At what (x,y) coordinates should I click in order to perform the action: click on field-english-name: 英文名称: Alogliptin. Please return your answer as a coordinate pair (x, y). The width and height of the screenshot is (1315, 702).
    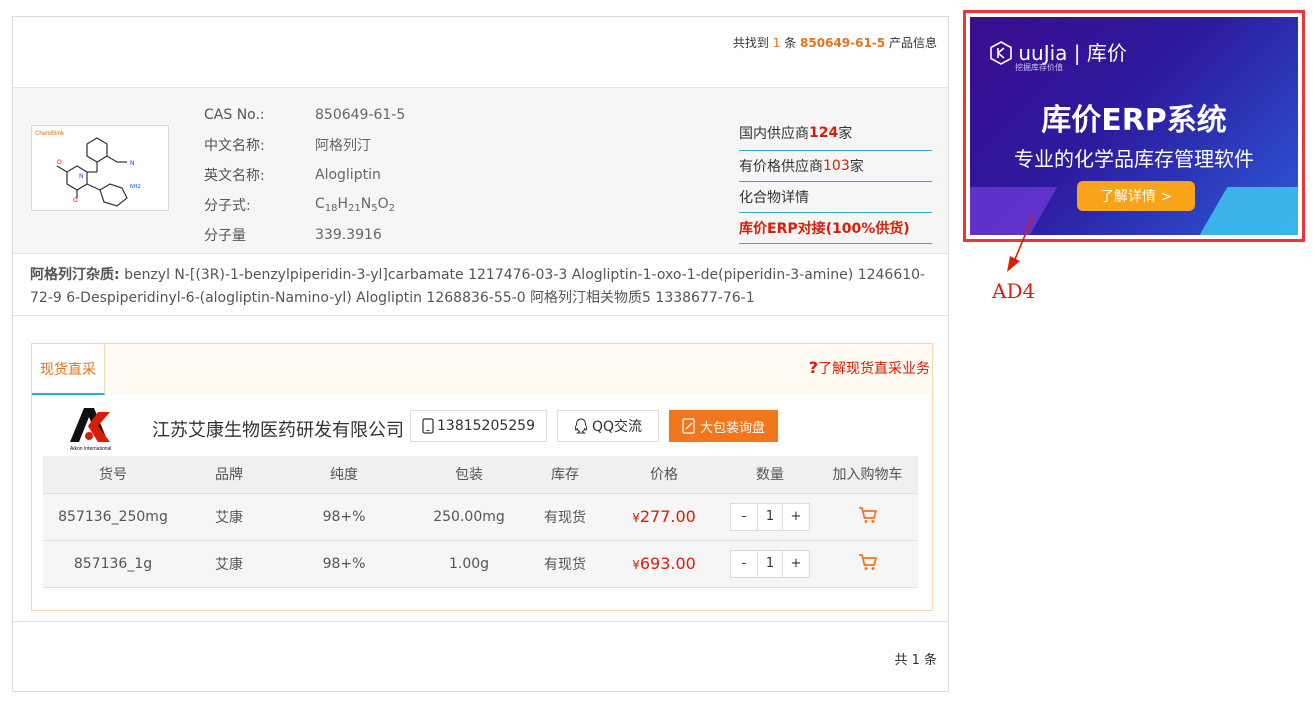
    Looking at the image, I should click on (304, 175).